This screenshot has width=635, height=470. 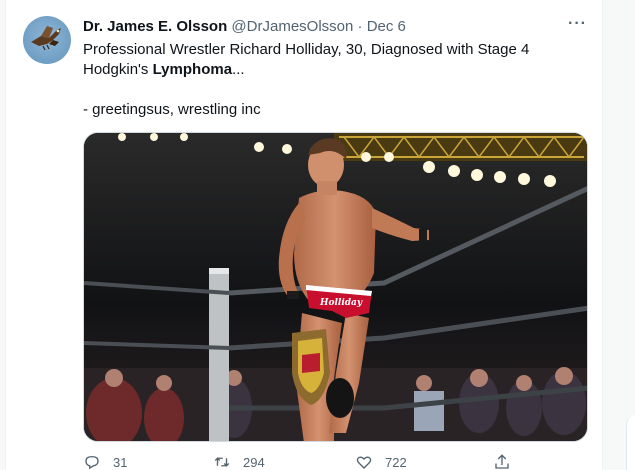 I want to click on like-count: 722, so click(x=396, y=462).